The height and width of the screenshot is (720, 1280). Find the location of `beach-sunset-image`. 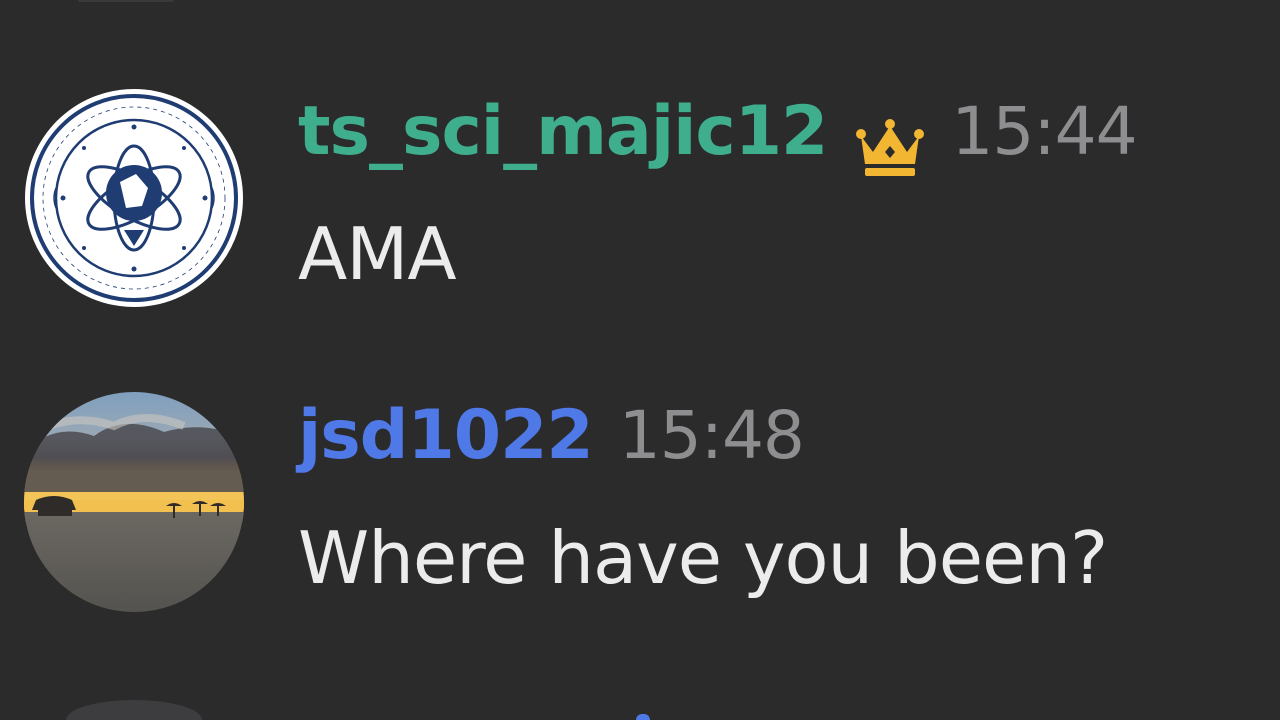

beach-sunset-image is located at coordinates (134, 502).